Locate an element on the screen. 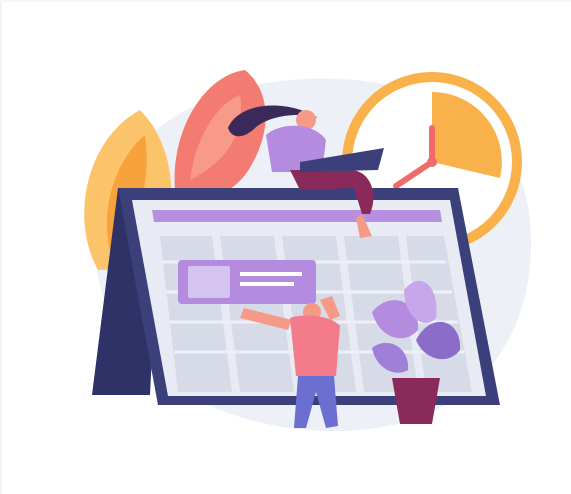 This screenshot has height=494, width=571. calendar-header is located at coordinates (297, 216).